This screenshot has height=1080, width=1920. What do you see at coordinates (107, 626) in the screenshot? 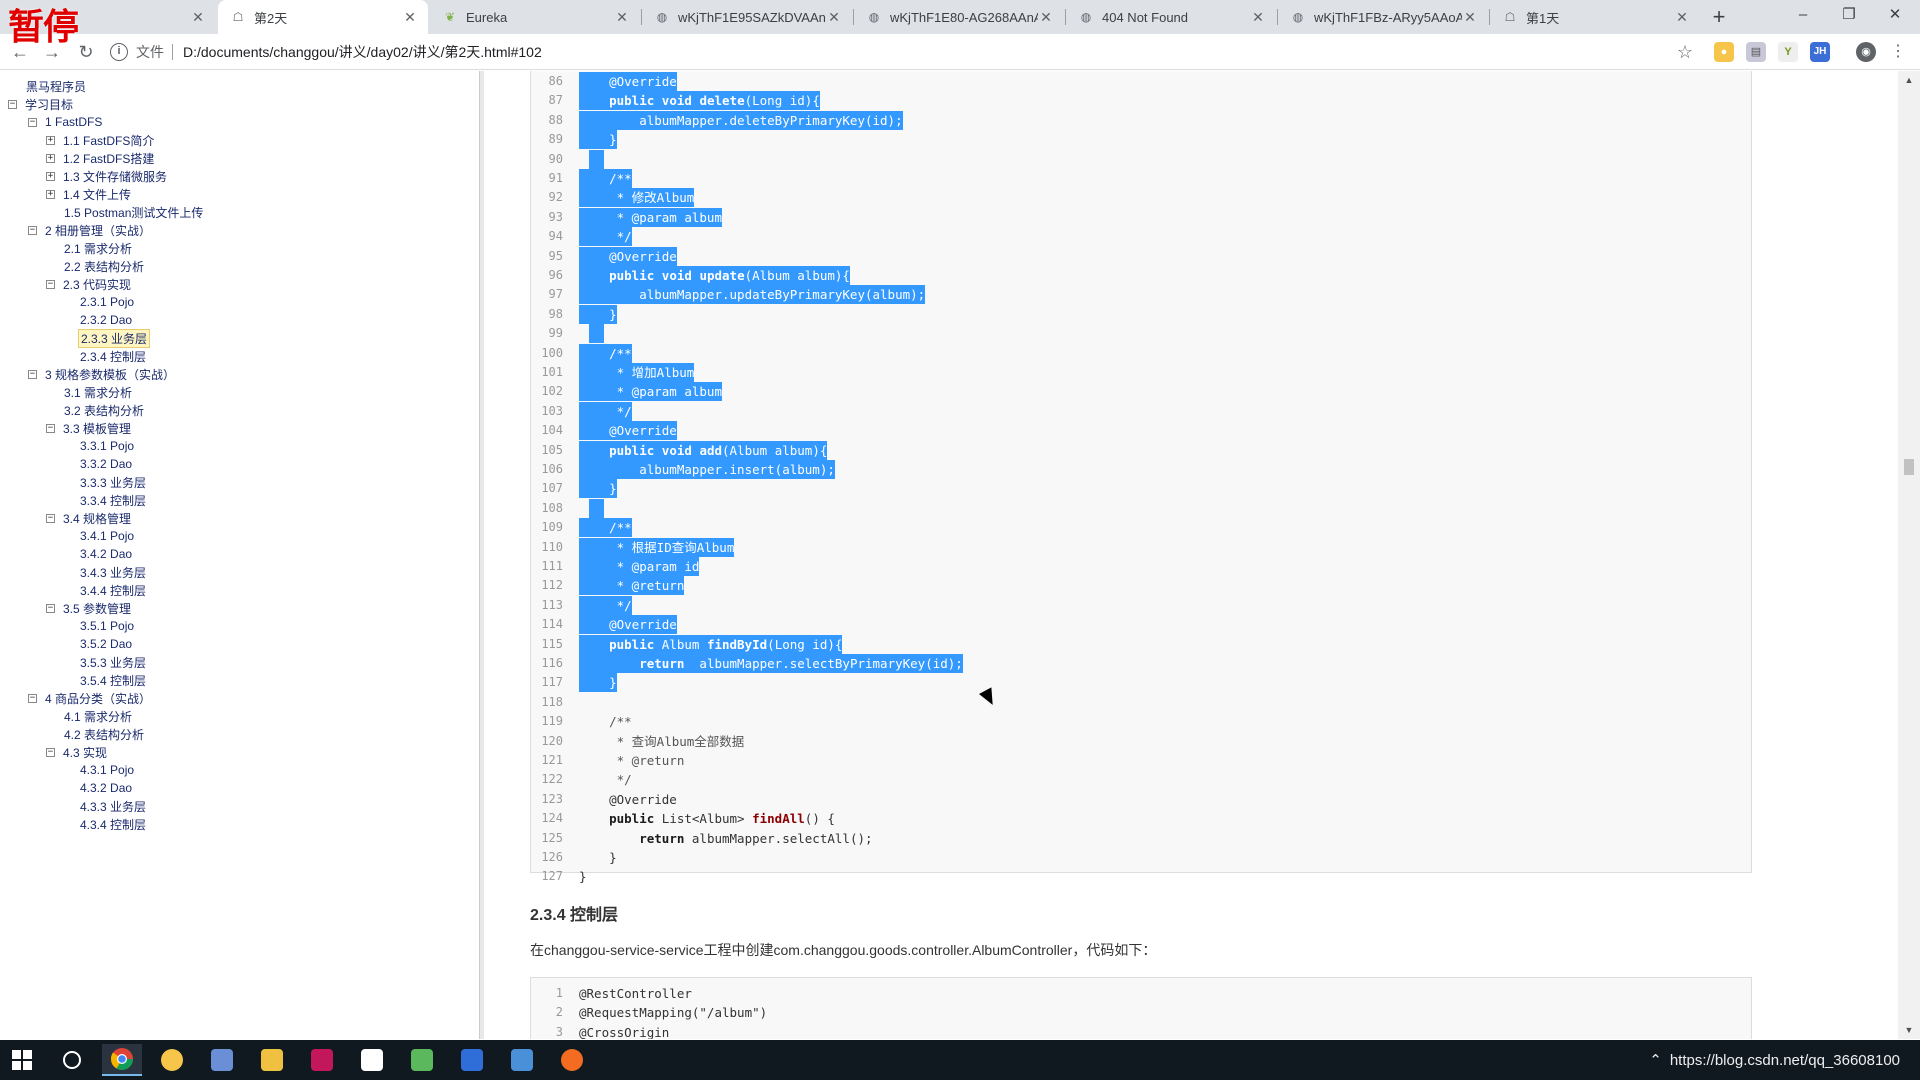
I see `toc-label: 3.5.1 Pojo` at bounding box center [107, 626].